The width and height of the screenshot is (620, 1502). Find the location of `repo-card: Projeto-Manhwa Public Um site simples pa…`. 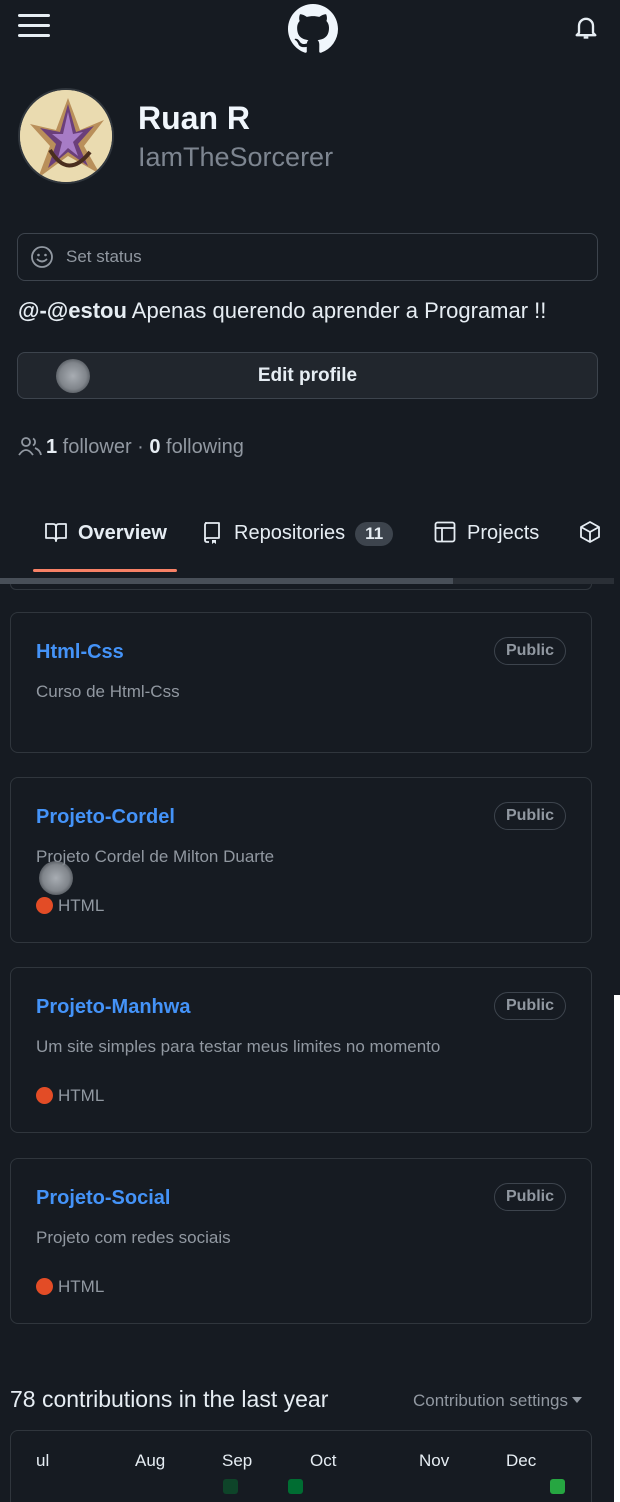

repo-card: Projeto-Manhwa Public Um site simples pa… is located at coordinates (301, 1050).